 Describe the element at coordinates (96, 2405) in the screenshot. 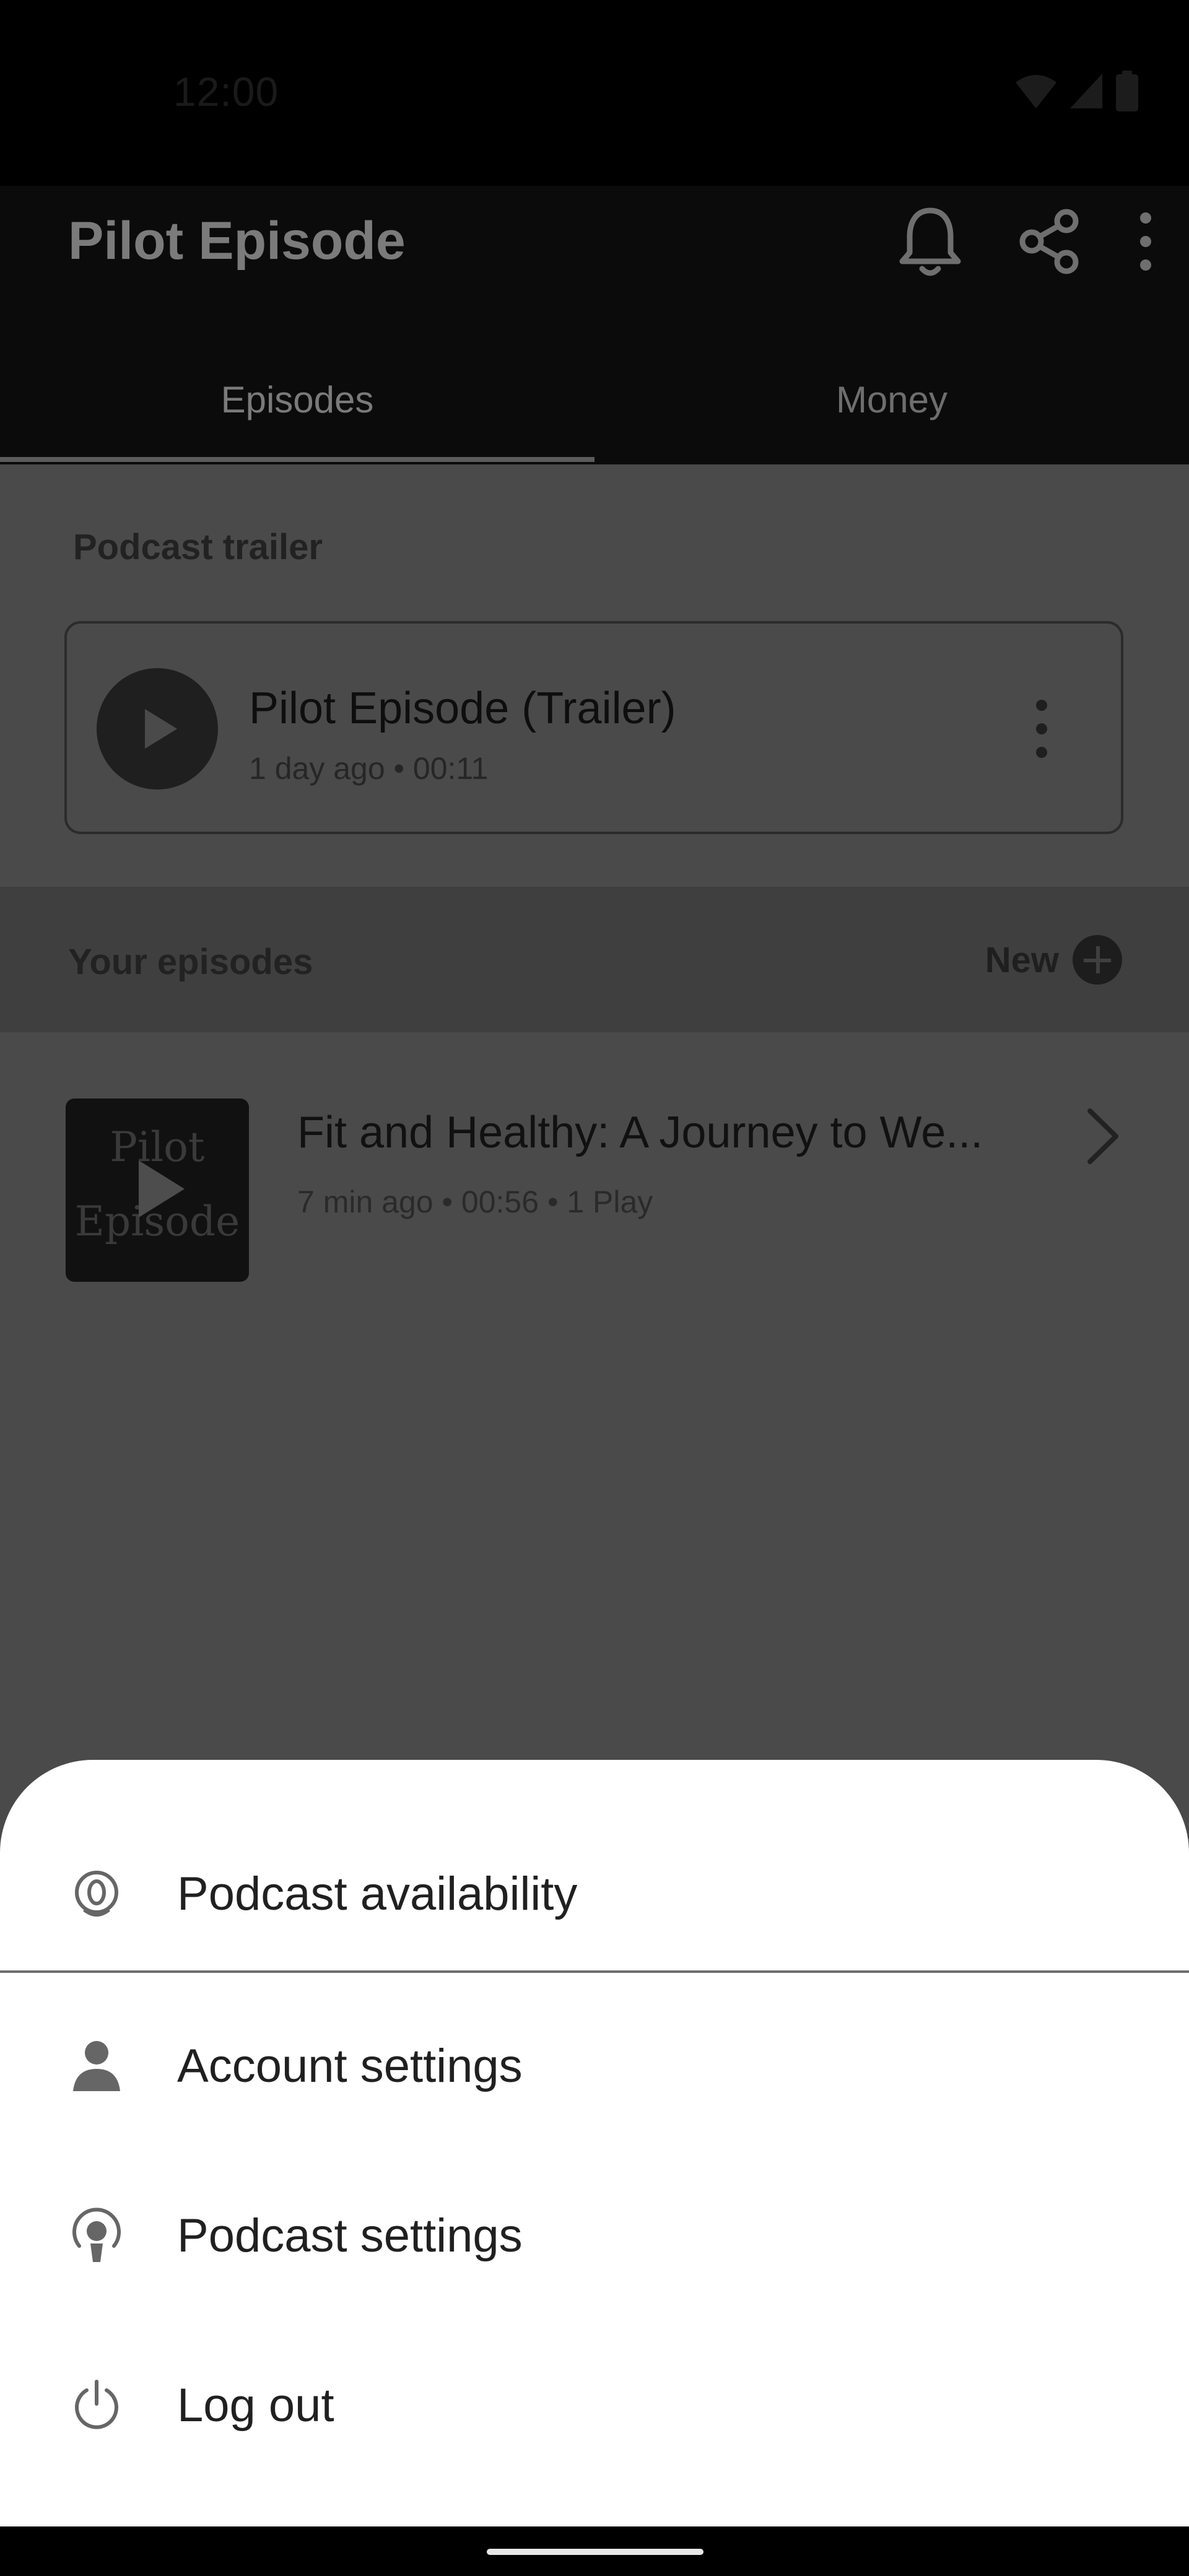

I see `power-icon` at that location.